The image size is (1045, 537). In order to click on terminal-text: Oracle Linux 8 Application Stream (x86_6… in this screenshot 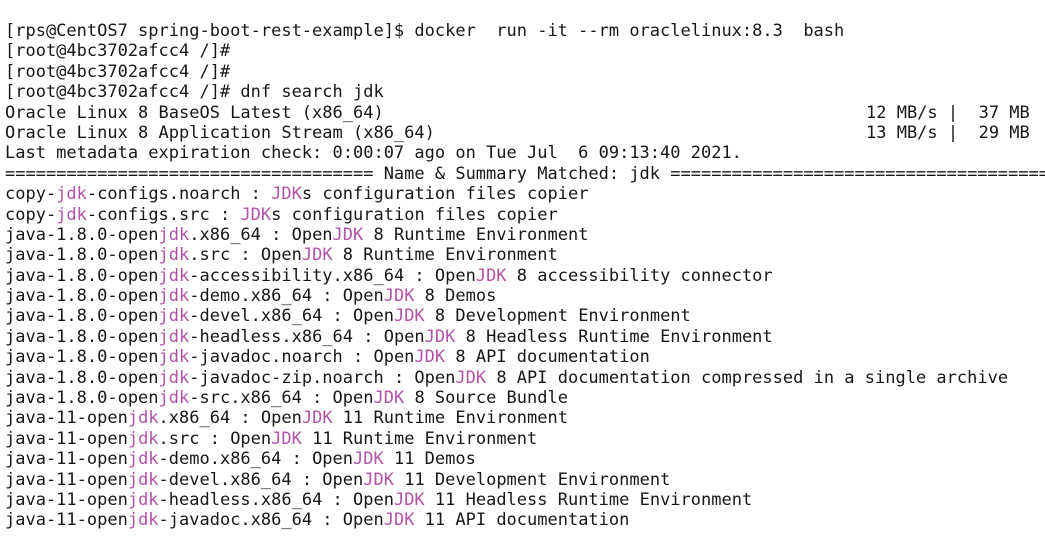, I will do `click(220, 132)`.